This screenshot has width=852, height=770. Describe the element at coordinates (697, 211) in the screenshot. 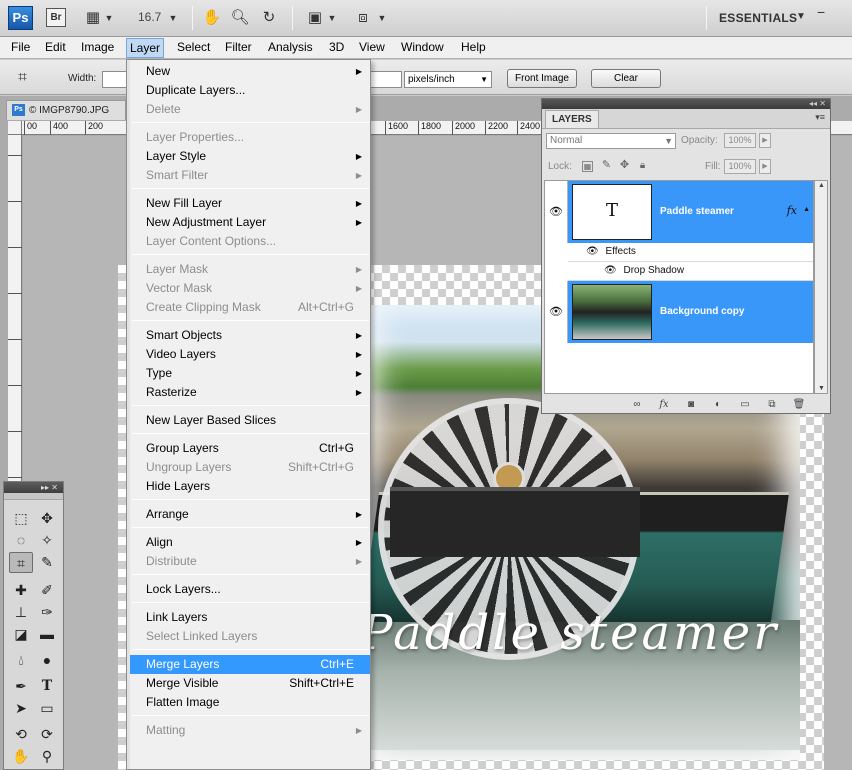

I see `layer-name: Paddle steamer` at that location.